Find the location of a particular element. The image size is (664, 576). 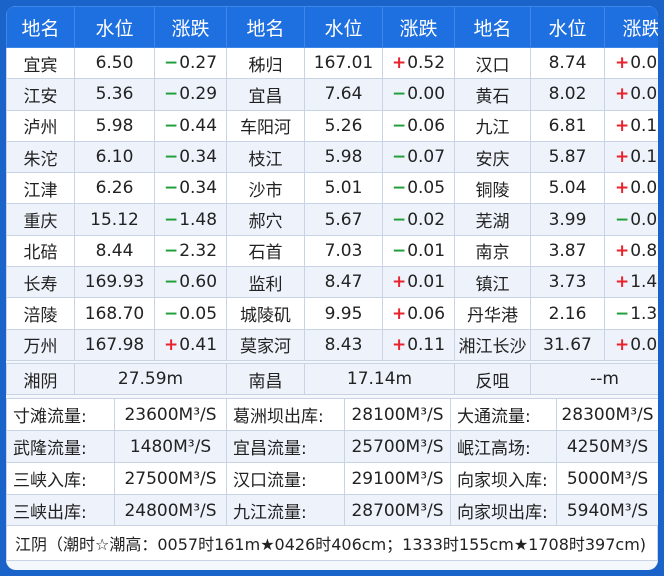

station-name: 重庆 is located at coordinates (40, 219).